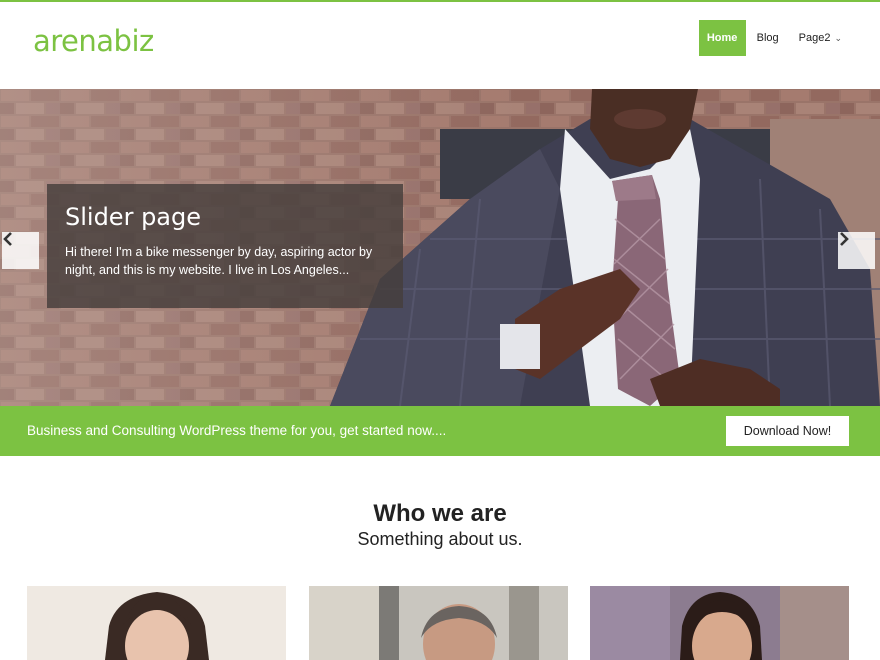 The height and width of the screenshot is (660, 880). Describe the element at coordinates (844, 239) in the screenshot. I see `chevron-right-icon` at that location.